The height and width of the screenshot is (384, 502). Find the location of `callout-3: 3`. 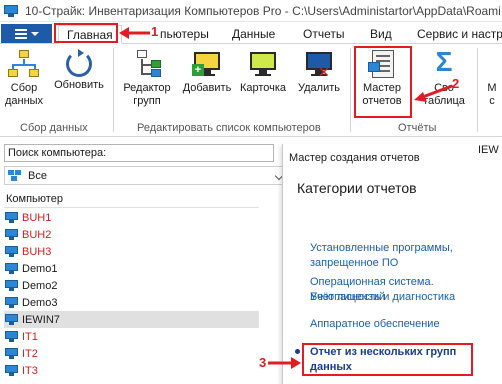

callout-3: 3 is located at coordinates (263, 362).